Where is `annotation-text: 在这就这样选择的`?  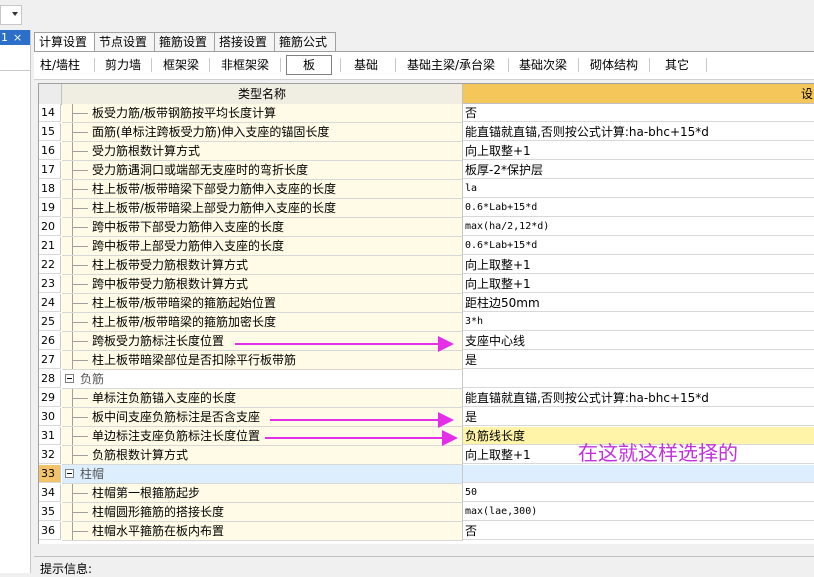
annotation-text: 在这就这样选择的 is located at coordinates (658, 453).